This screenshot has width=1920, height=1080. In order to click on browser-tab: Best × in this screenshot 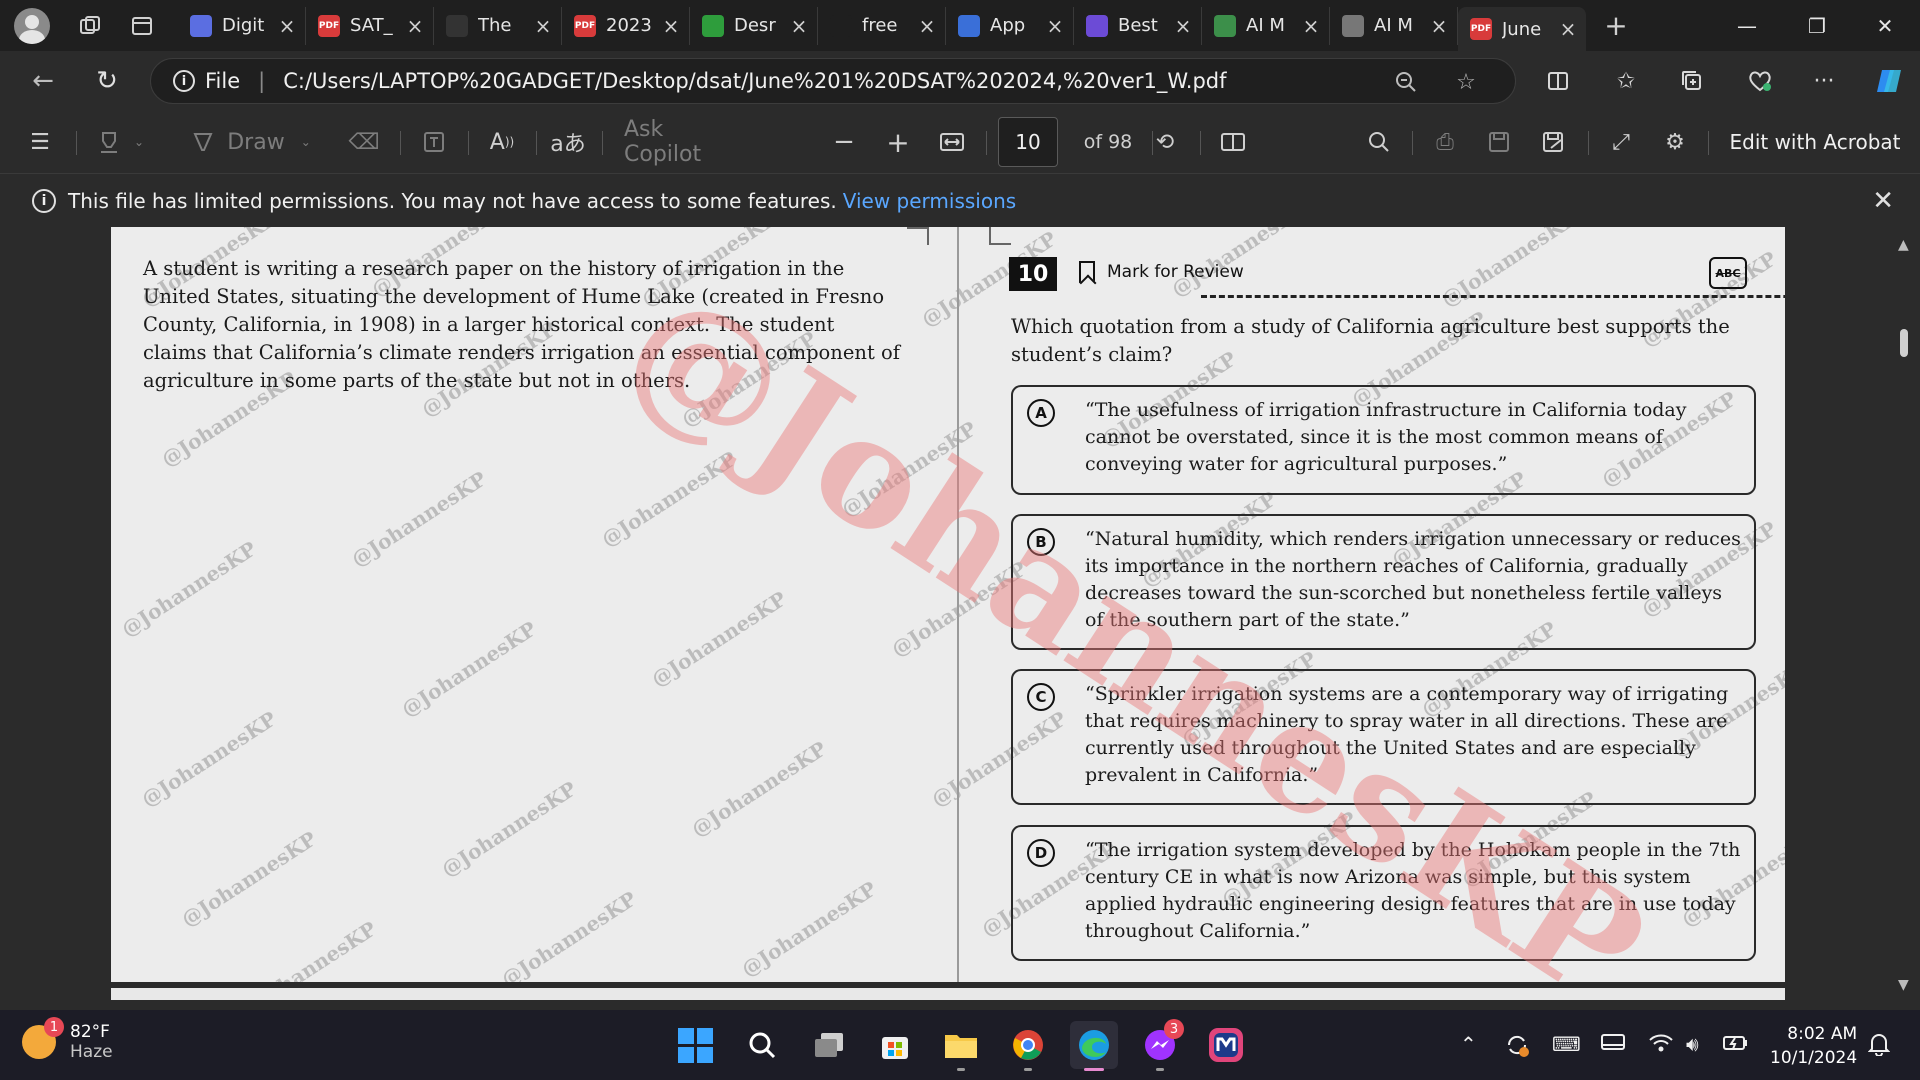, I will do `click(1138, 25)`.